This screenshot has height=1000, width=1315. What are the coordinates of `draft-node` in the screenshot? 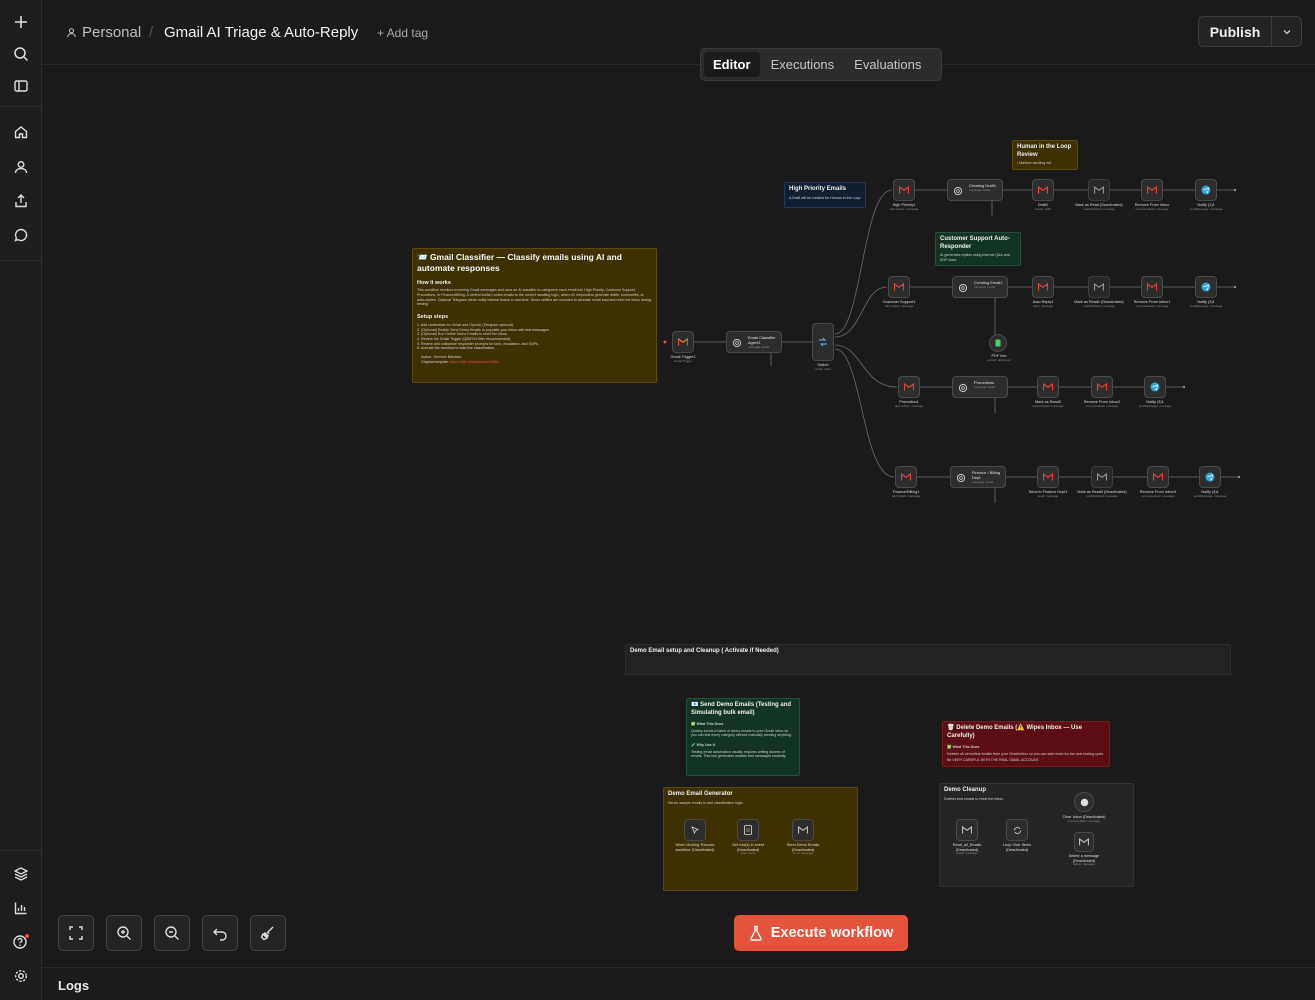 It's located at (1043, 190).